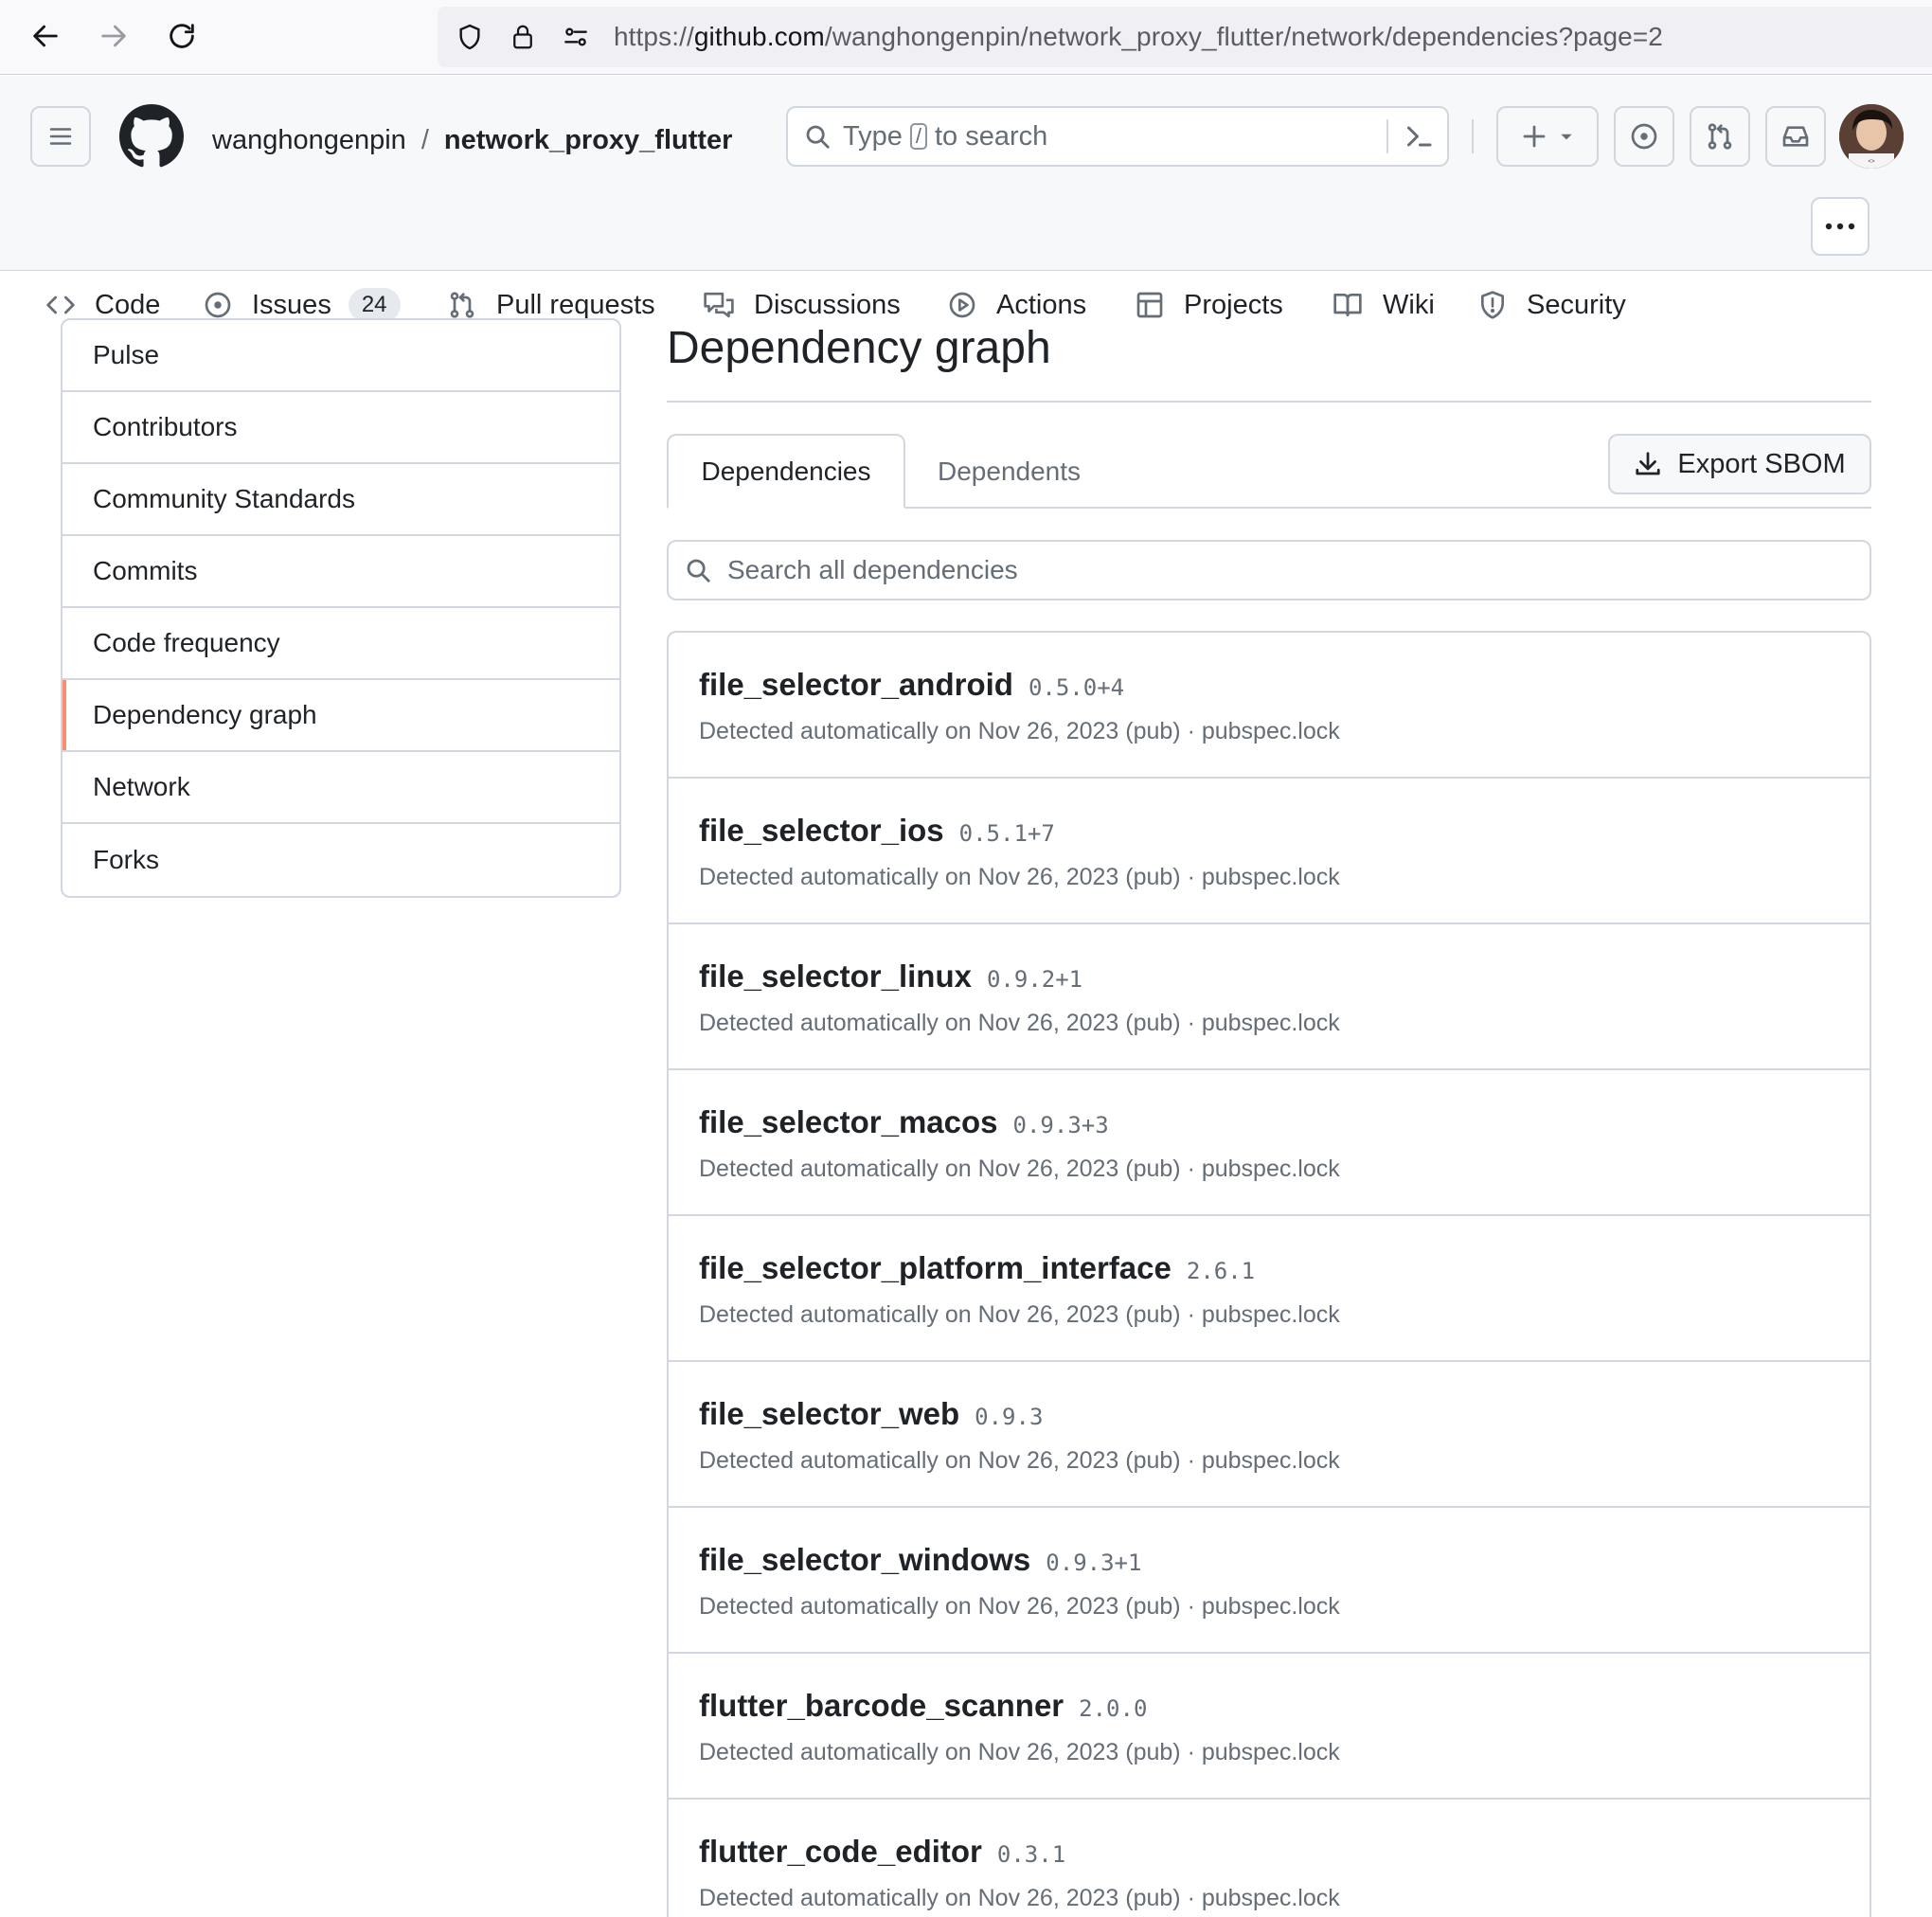 The image size is (1932, 1917). I want to click on pull-requests-button, so click(1720, 136).